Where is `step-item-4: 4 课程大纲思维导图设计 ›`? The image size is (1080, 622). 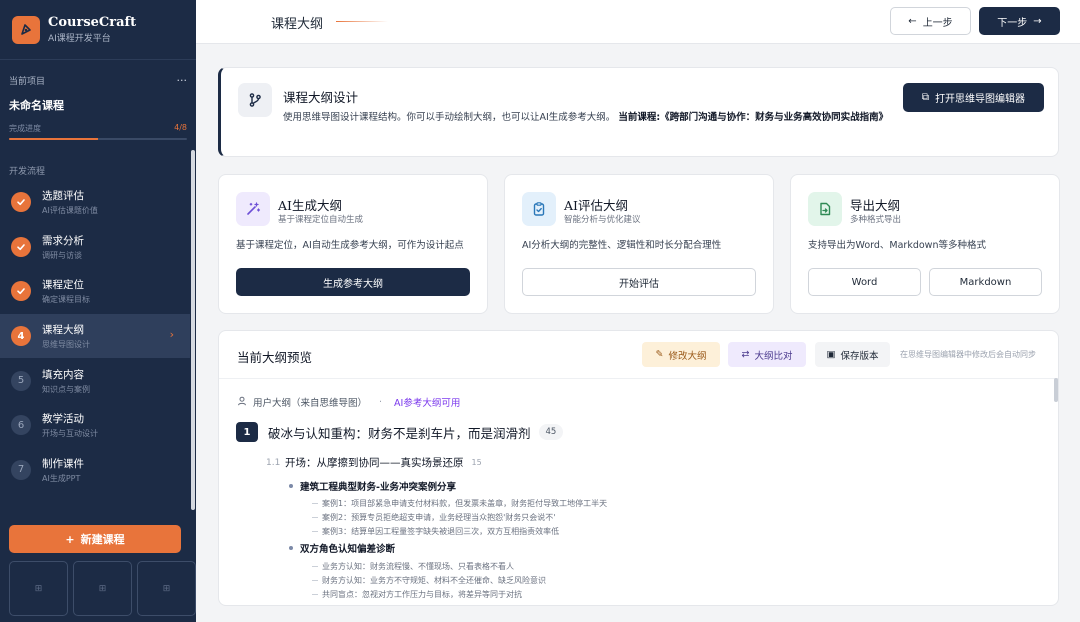 step-item-4: 4 课程大纲思维导图设计 › is located at coordinates (95, 336).